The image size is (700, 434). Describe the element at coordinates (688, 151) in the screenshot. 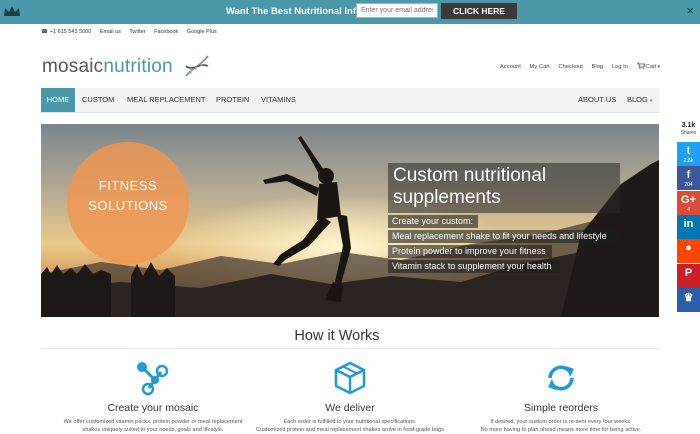

I see `twitter-icon: t` at that location.